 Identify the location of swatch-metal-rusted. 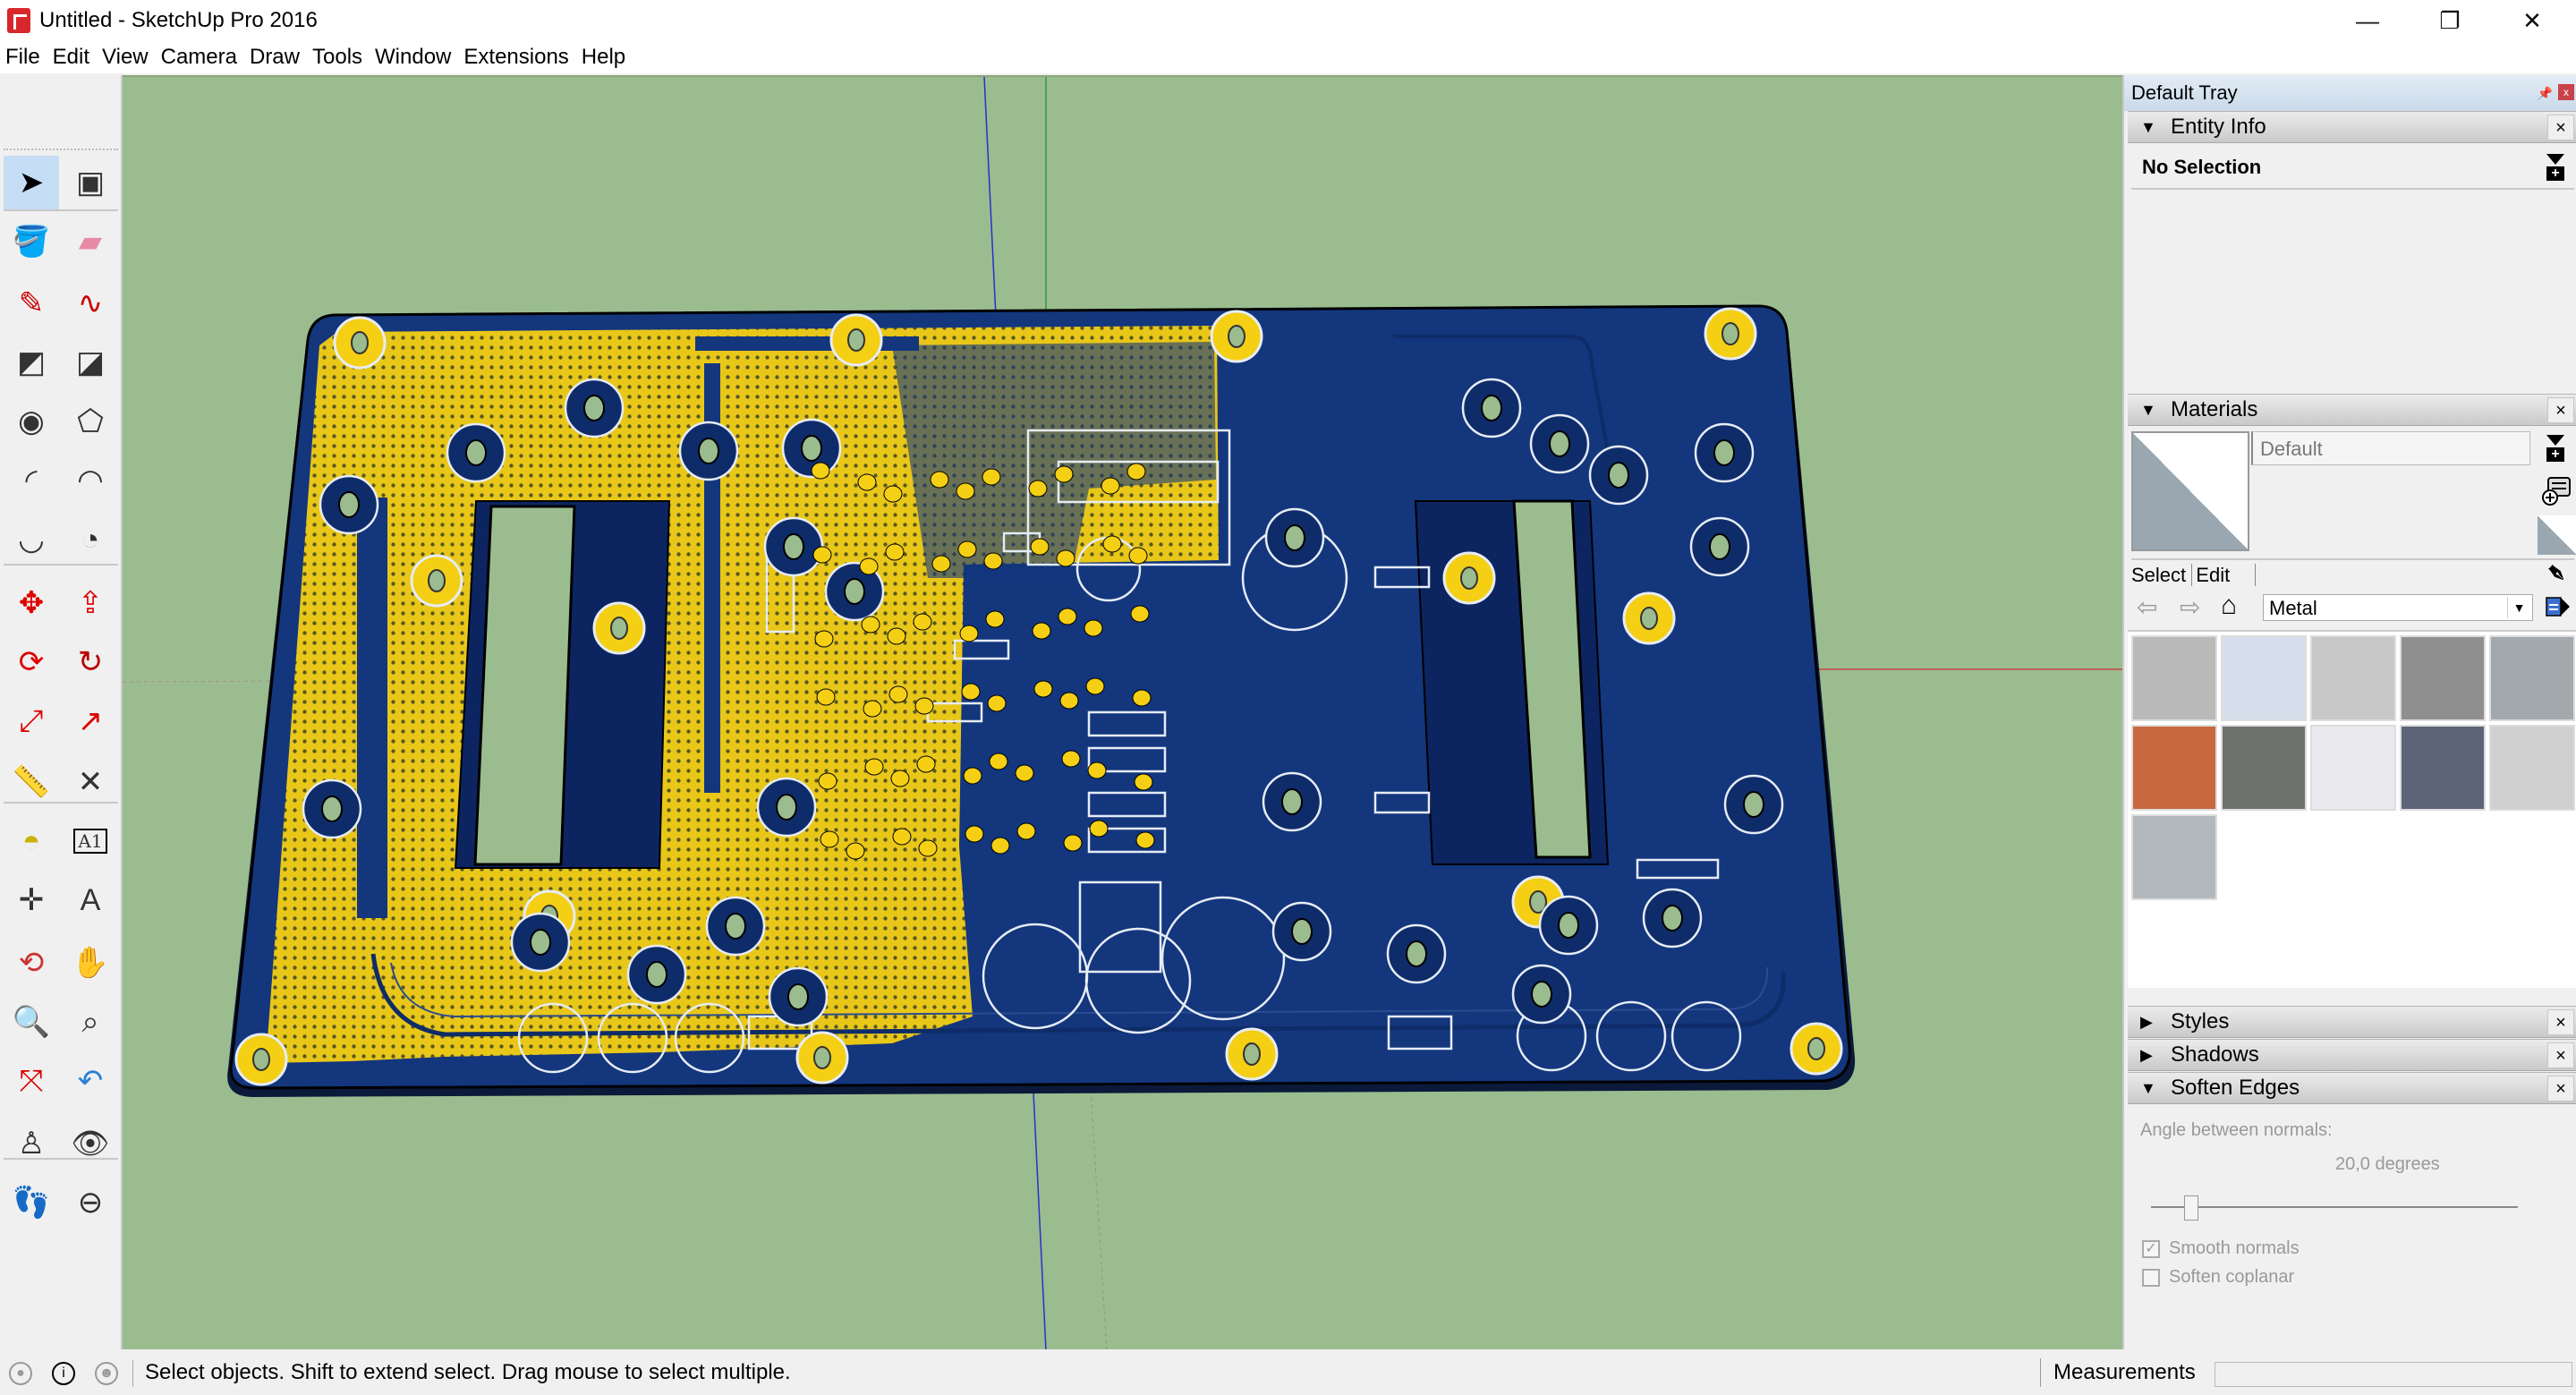
(2174, 768).